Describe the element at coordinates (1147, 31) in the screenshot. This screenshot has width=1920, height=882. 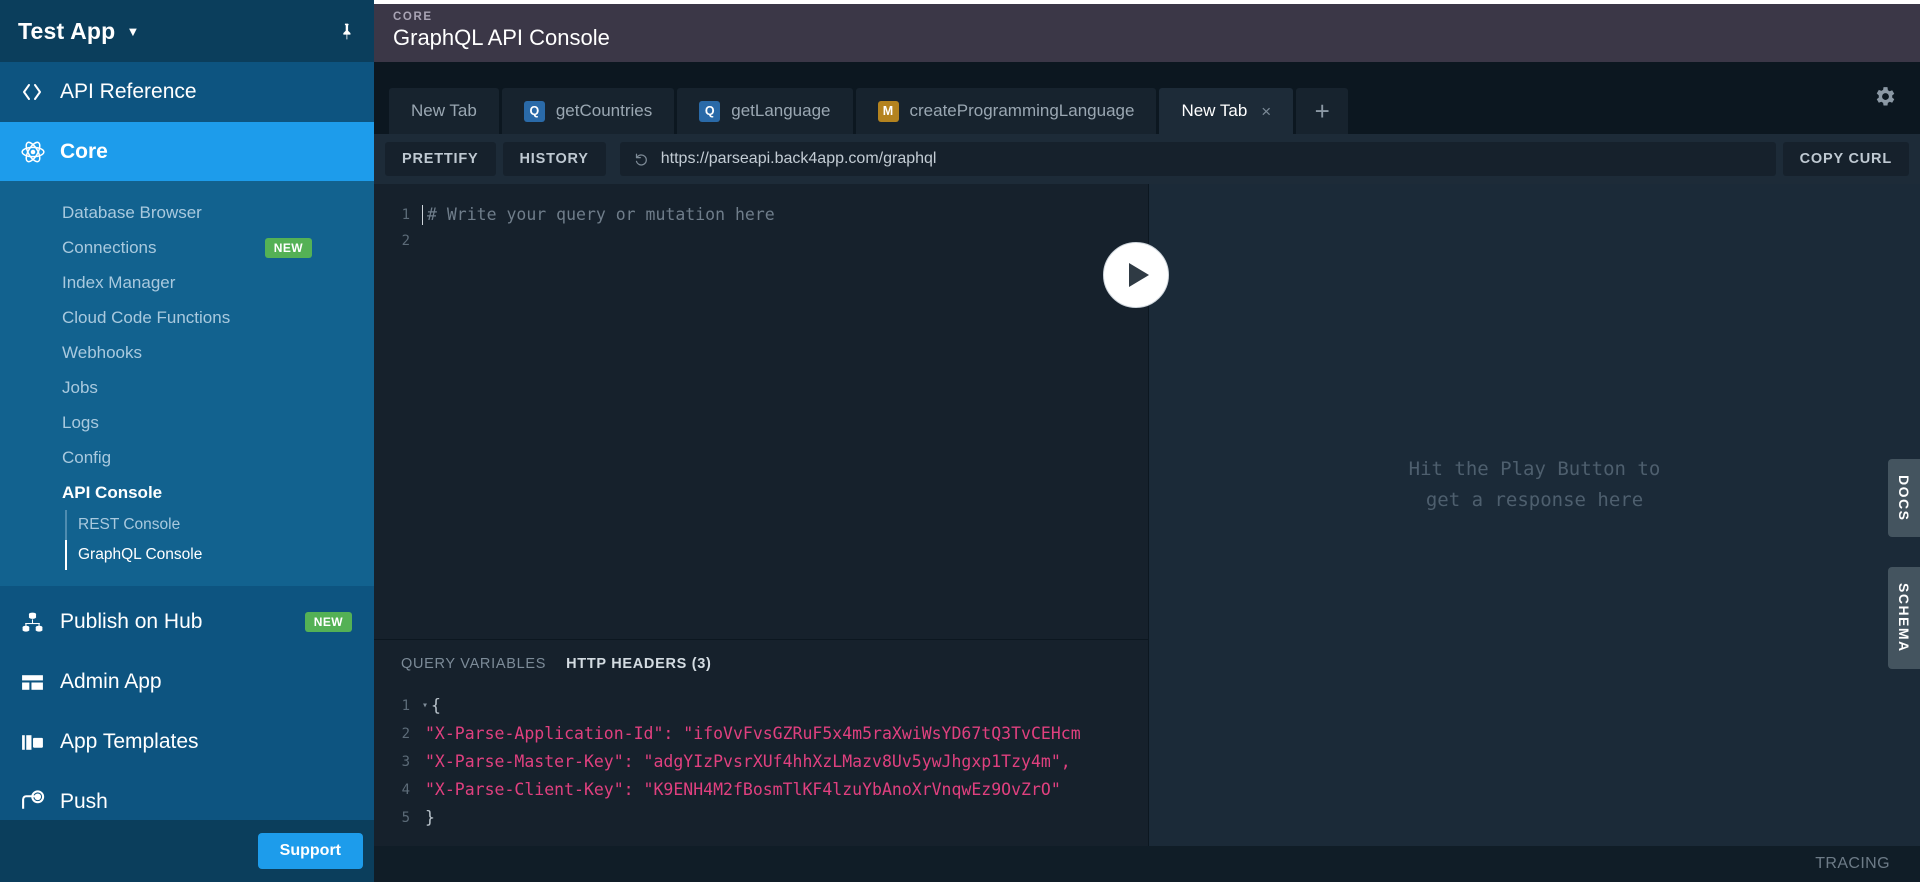
I see `page-header: CORE GraphQL API Console` at that location.